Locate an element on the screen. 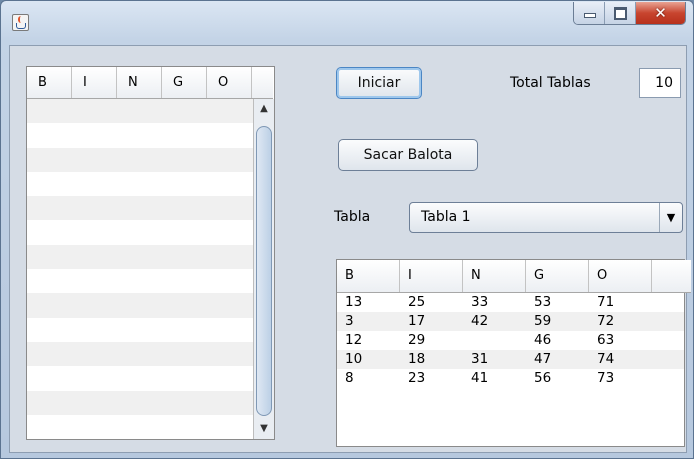  start-button: Iniciar is located at coordinates (379, 83).